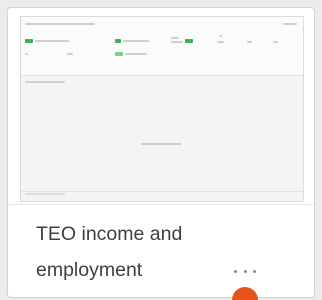 This screenshot has width=322, height=300. What do you see at coordinates (45, 194) in the screenshot?
I see `thumbnail-footer-line` at bounding box center [45, 194].